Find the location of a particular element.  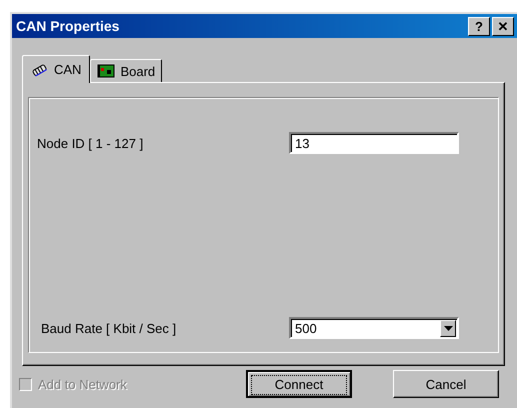

circuit-board-icon is located at coordinates (106, 71).